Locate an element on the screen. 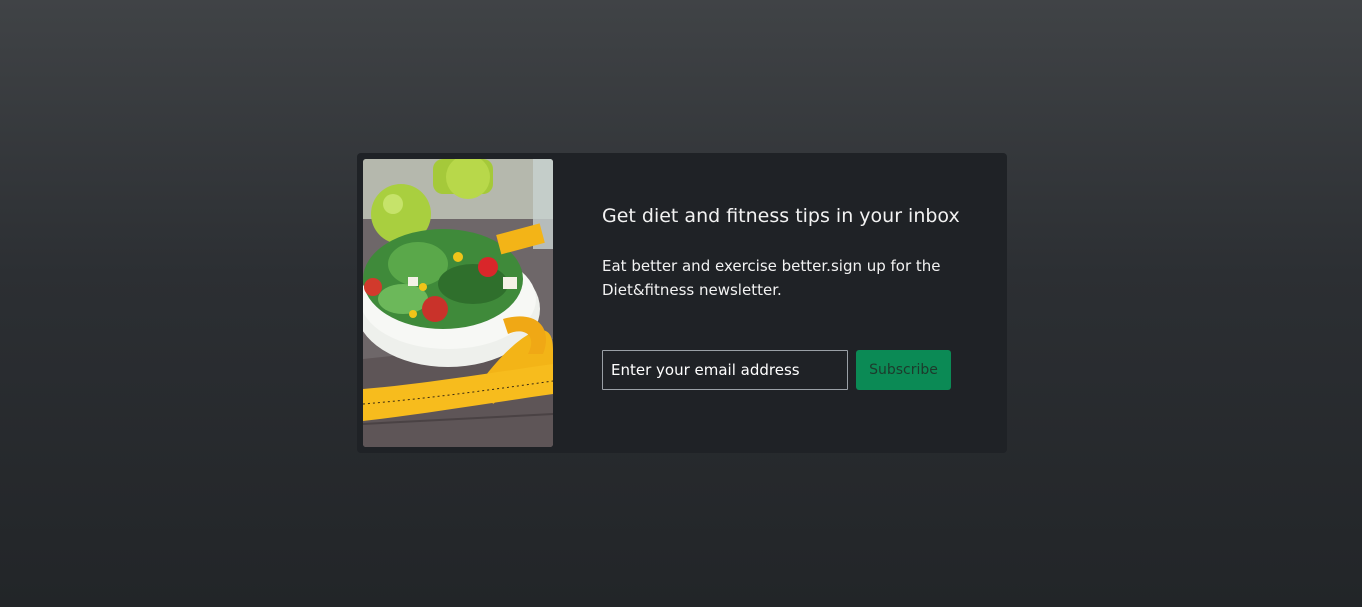  salad-photo is located at coordinates (458, 303).